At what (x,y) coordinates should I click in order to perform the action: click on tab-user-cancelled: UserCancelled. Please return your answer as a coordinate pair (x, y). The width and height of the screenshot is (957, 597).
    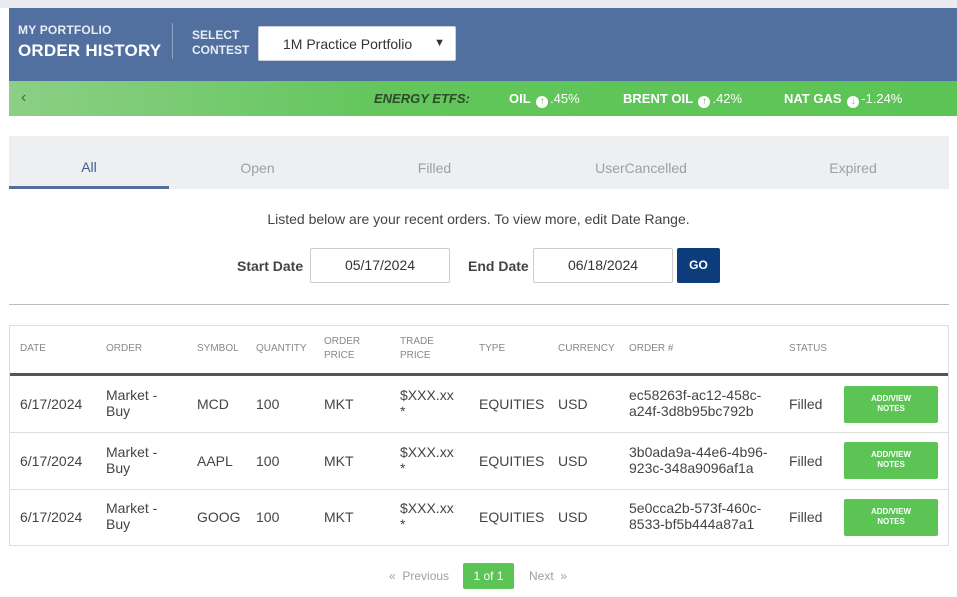
    Looking at the image, I should click on (641, 162).